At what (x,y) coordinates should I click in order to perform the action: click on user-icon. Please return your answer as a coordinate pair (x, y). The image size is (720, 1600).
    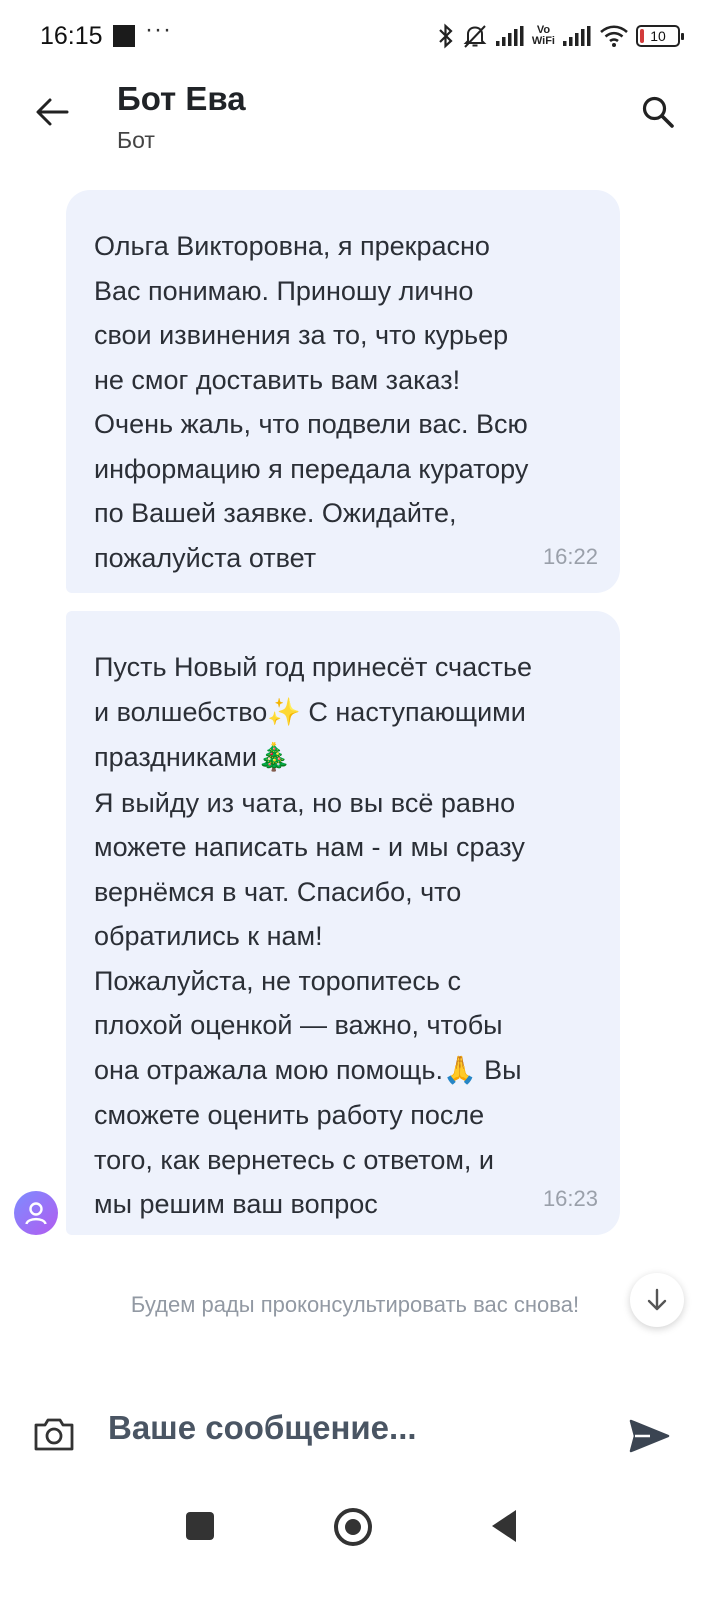
    Looking at the image, I should click on (36, 1213).